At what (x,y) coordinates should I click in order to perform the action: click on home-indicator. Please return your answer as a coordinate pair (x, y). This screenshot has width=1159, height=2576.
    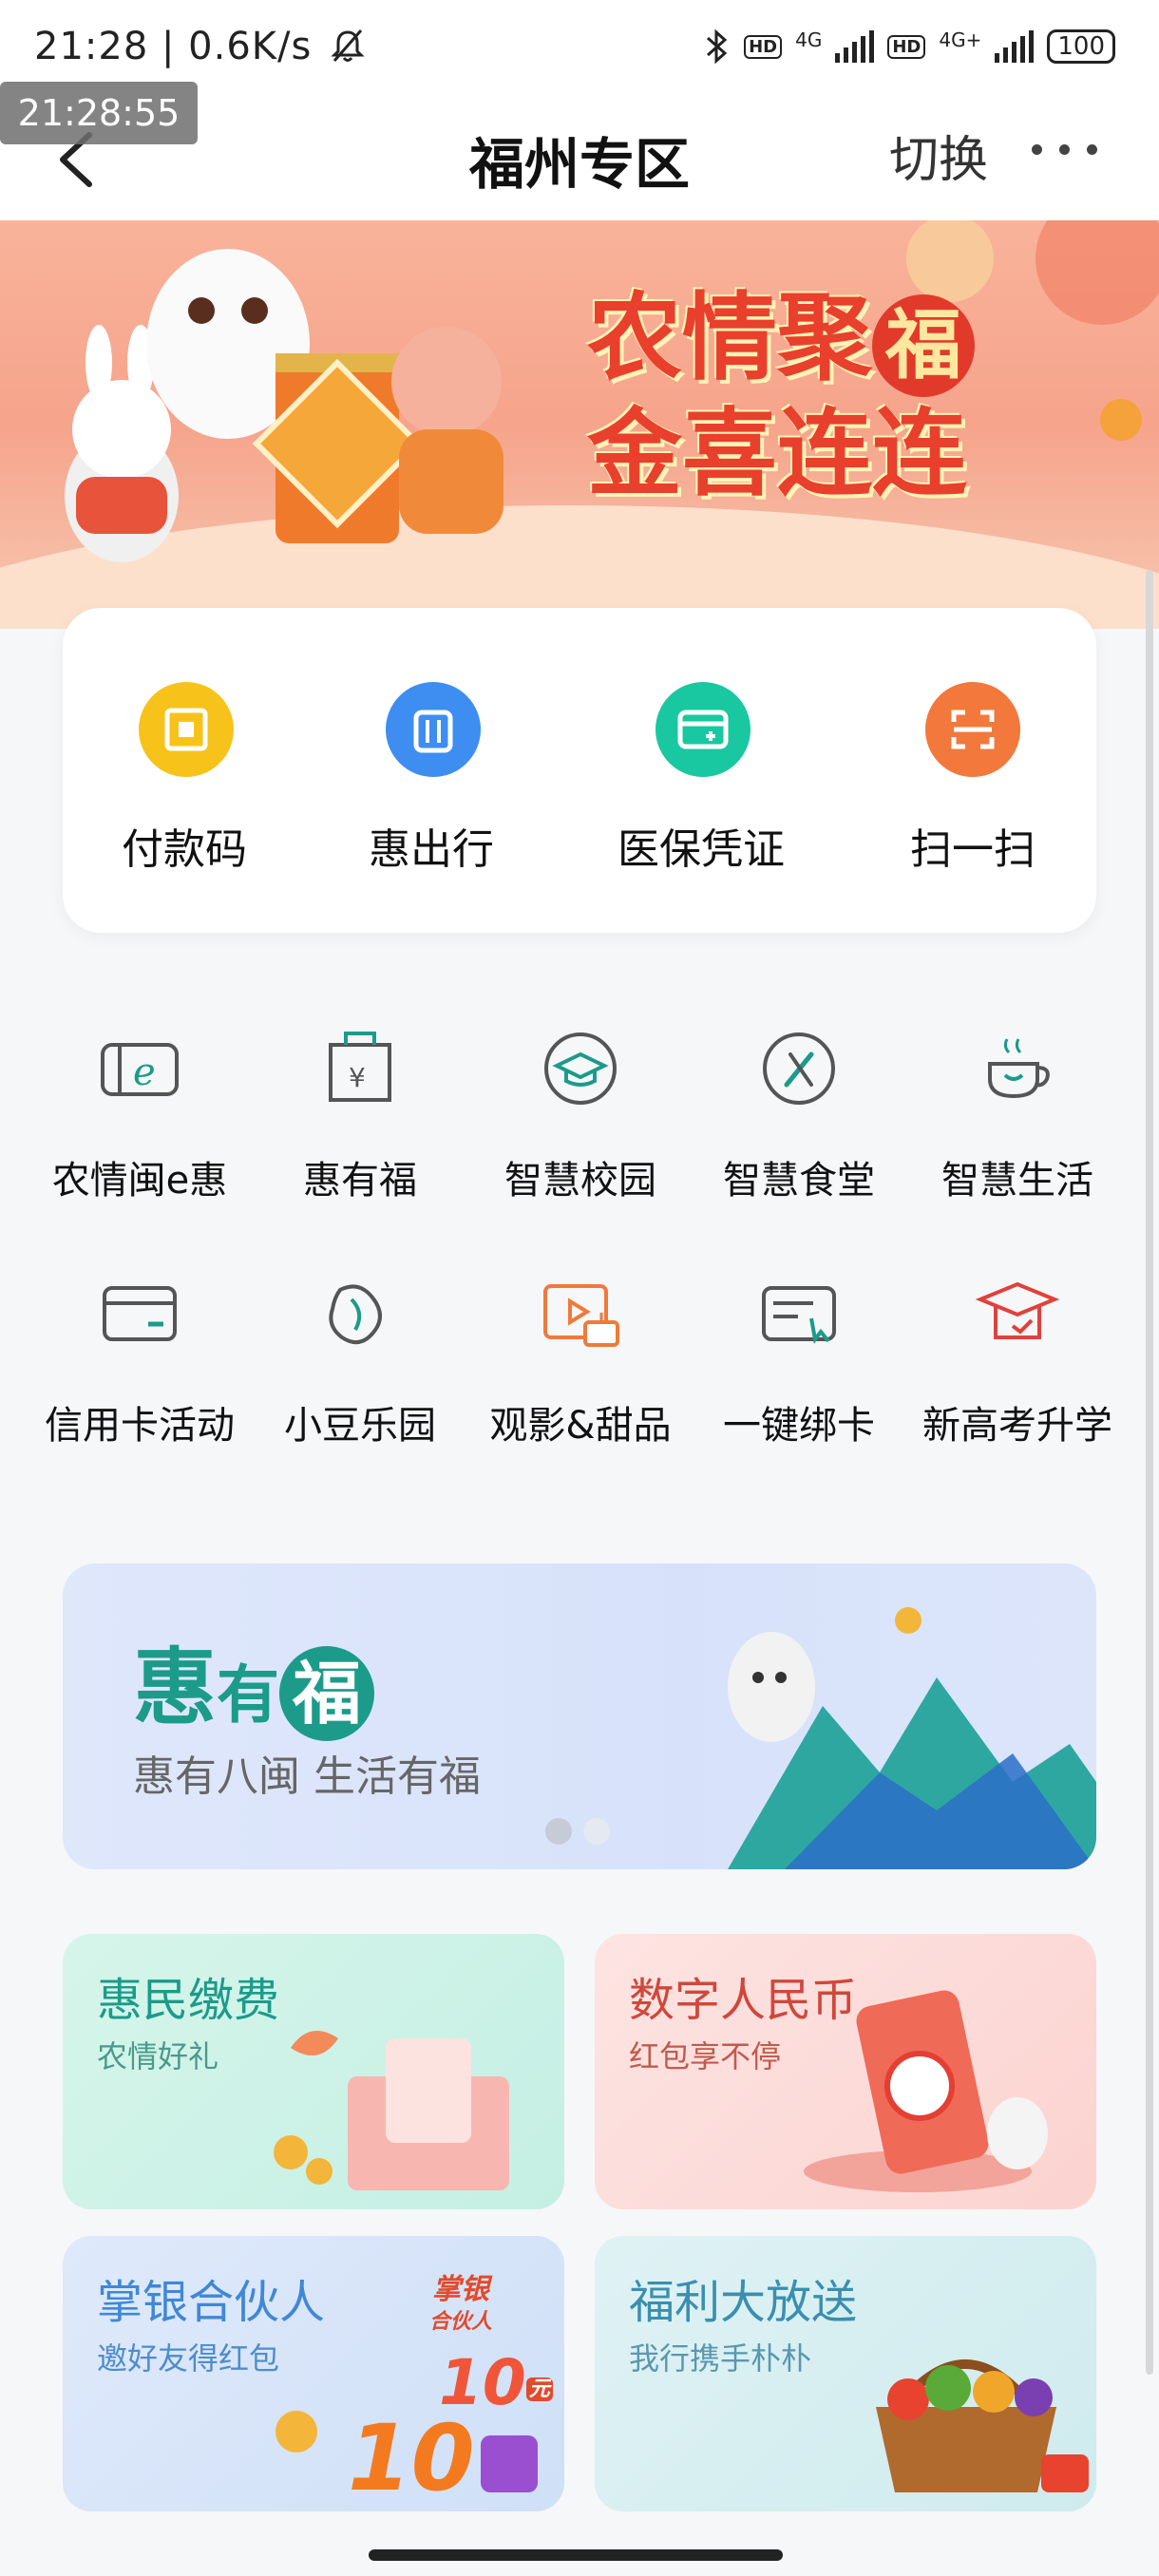
    Looking at the image, I should click on (576, 2555).